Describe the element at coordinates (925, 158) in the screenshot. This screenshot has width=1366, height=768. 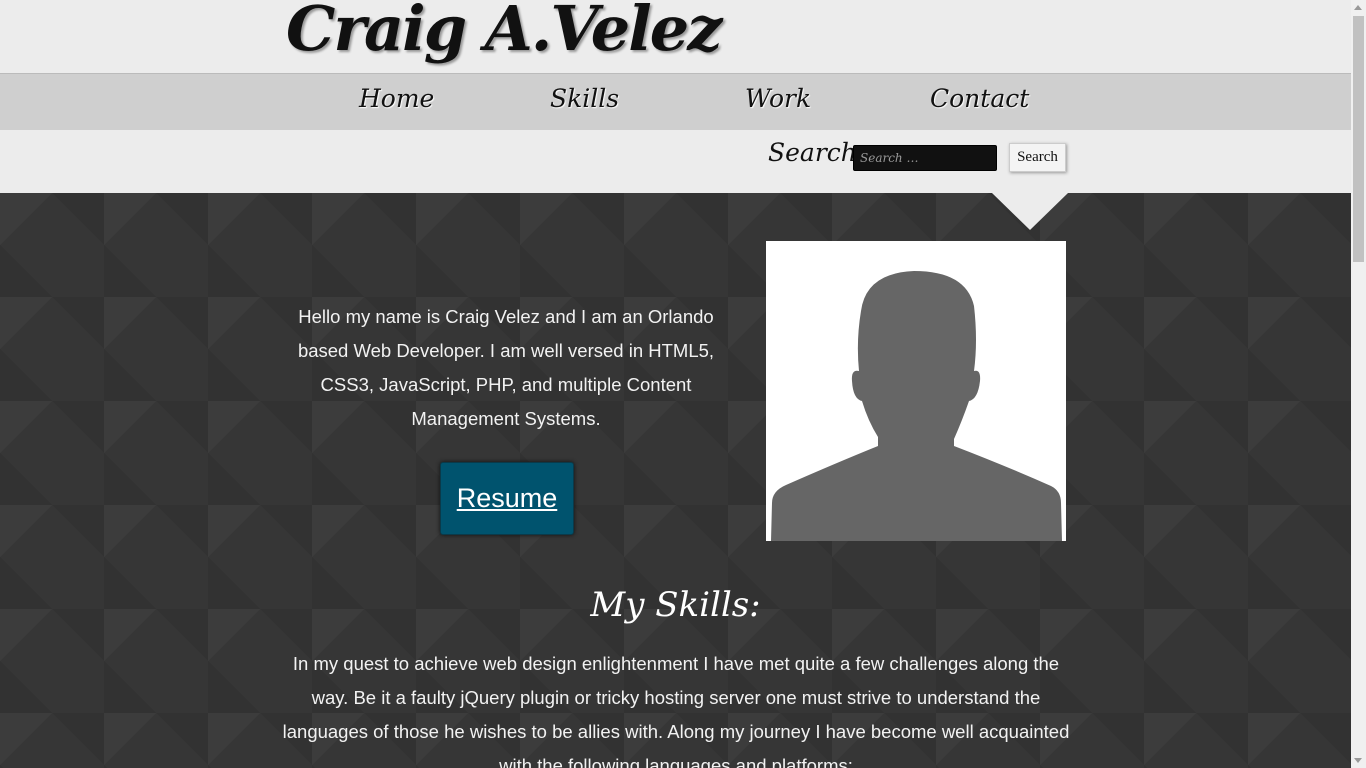
I see `search-input` at that location.